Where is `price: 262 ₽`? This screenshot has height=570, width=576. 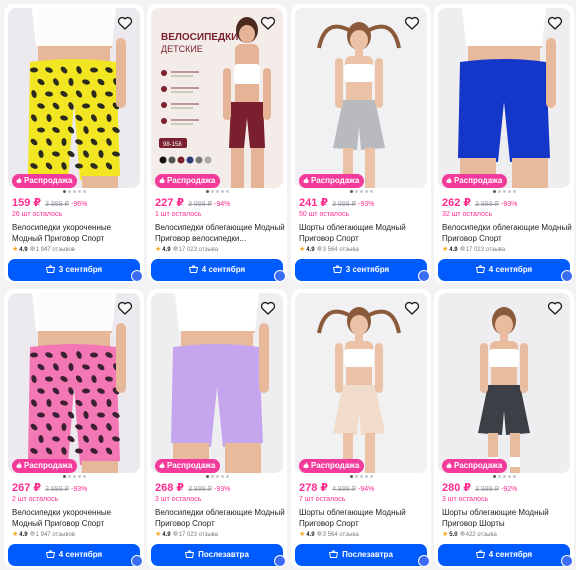 price: 262 ₽ is located at coordinates (457, 203).